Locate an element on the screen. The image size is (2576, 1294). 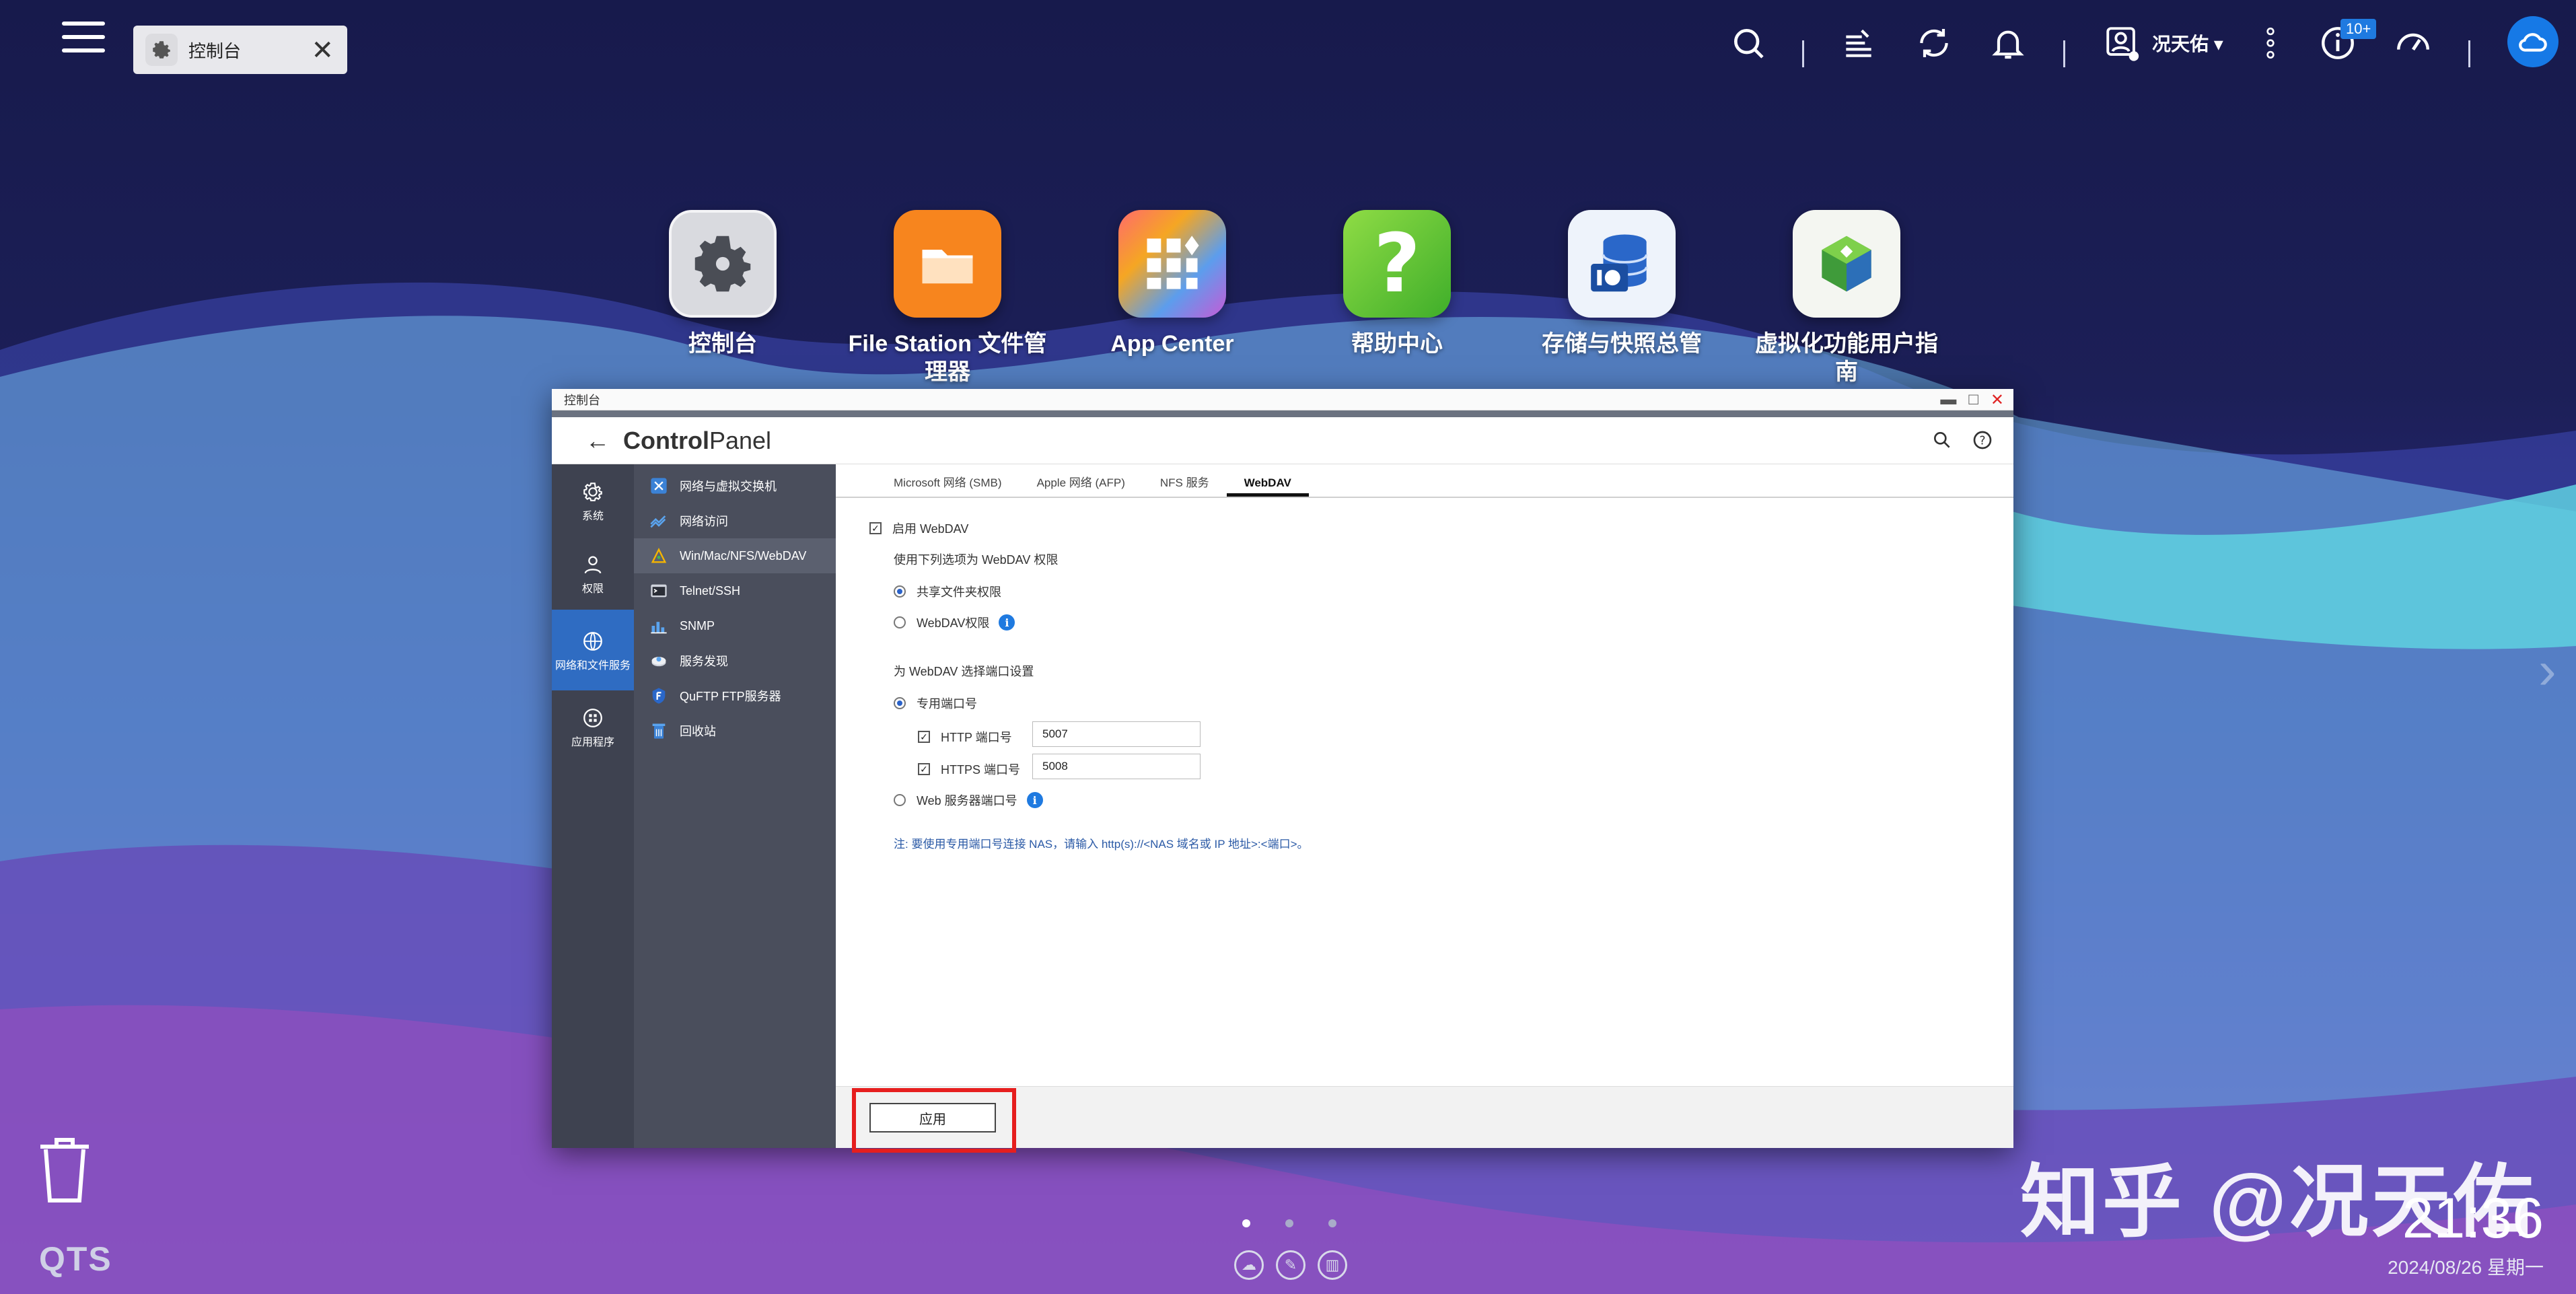
desktop-app-file-station: File Station 文件管理器 is located at coordinates (947, 298).